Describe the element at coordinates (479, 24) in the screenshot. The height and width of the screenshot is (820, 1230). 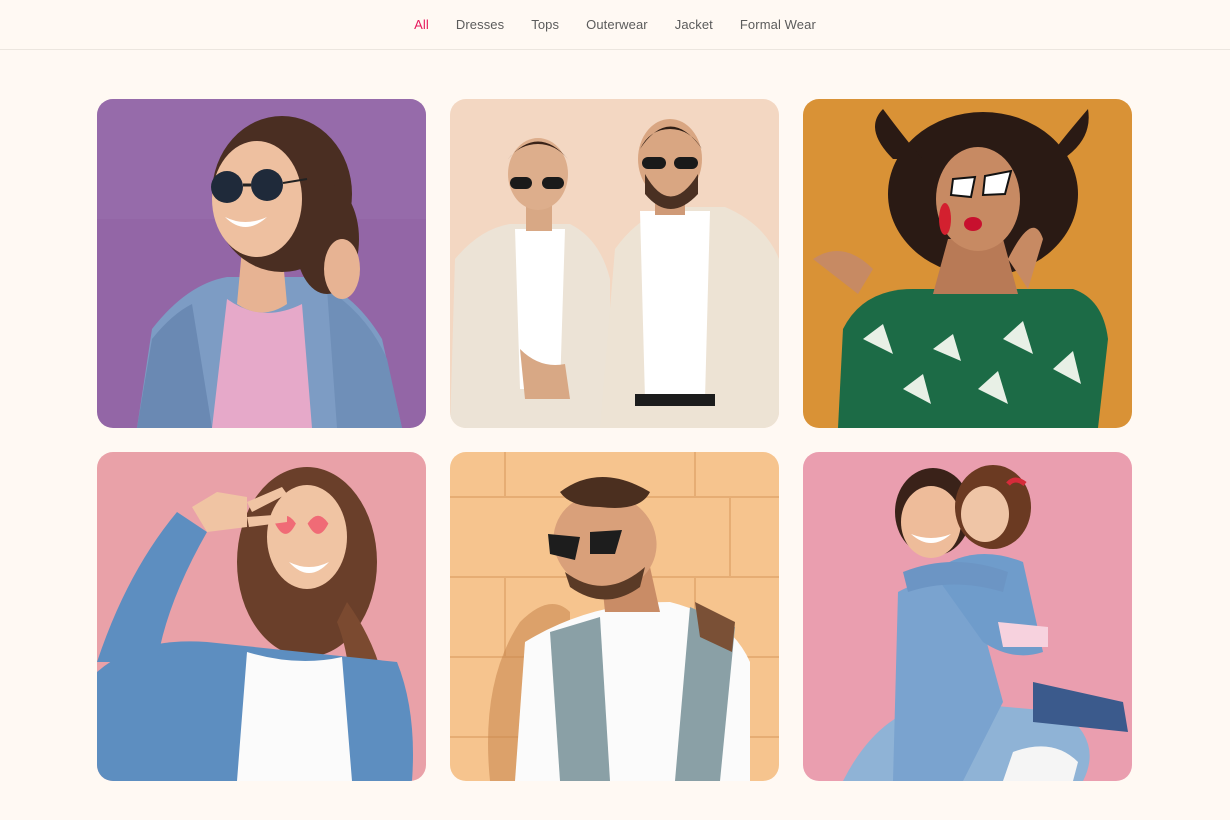
I see `filter-tab-dresses: Dresses` at that location.